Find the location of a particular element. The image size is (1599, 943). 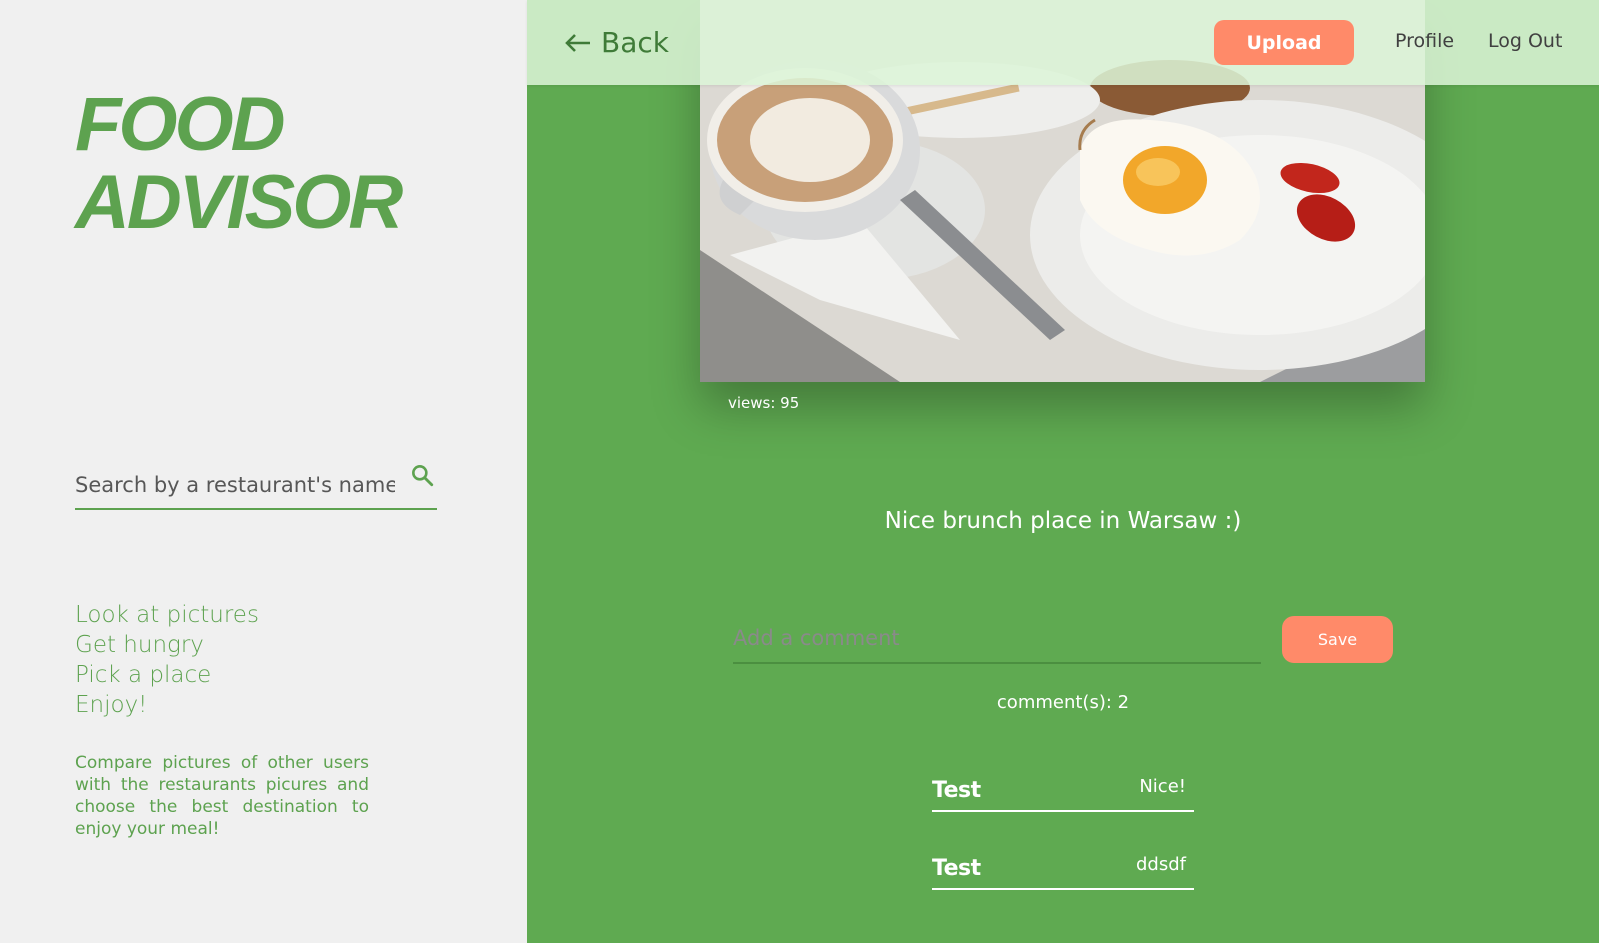

arrow-left-icon is located at coordinates (578, 42).